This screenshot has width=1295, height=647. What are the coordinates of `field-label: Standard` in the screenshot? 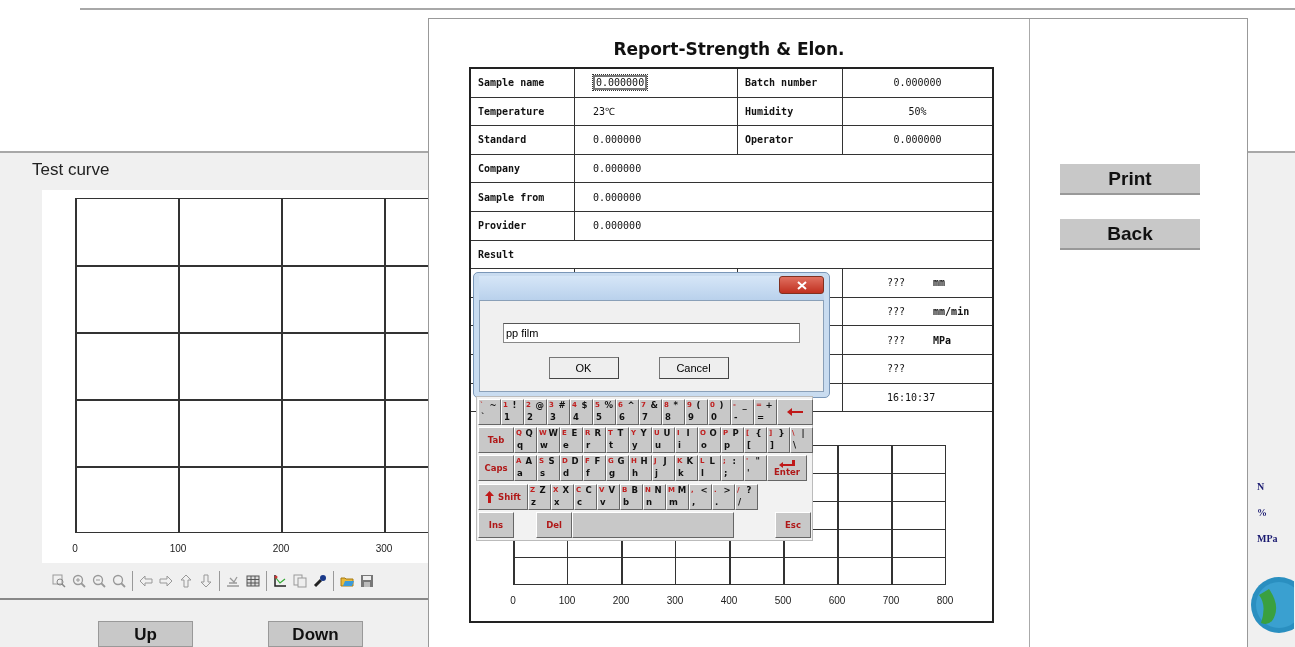 It's located at (502, 140).